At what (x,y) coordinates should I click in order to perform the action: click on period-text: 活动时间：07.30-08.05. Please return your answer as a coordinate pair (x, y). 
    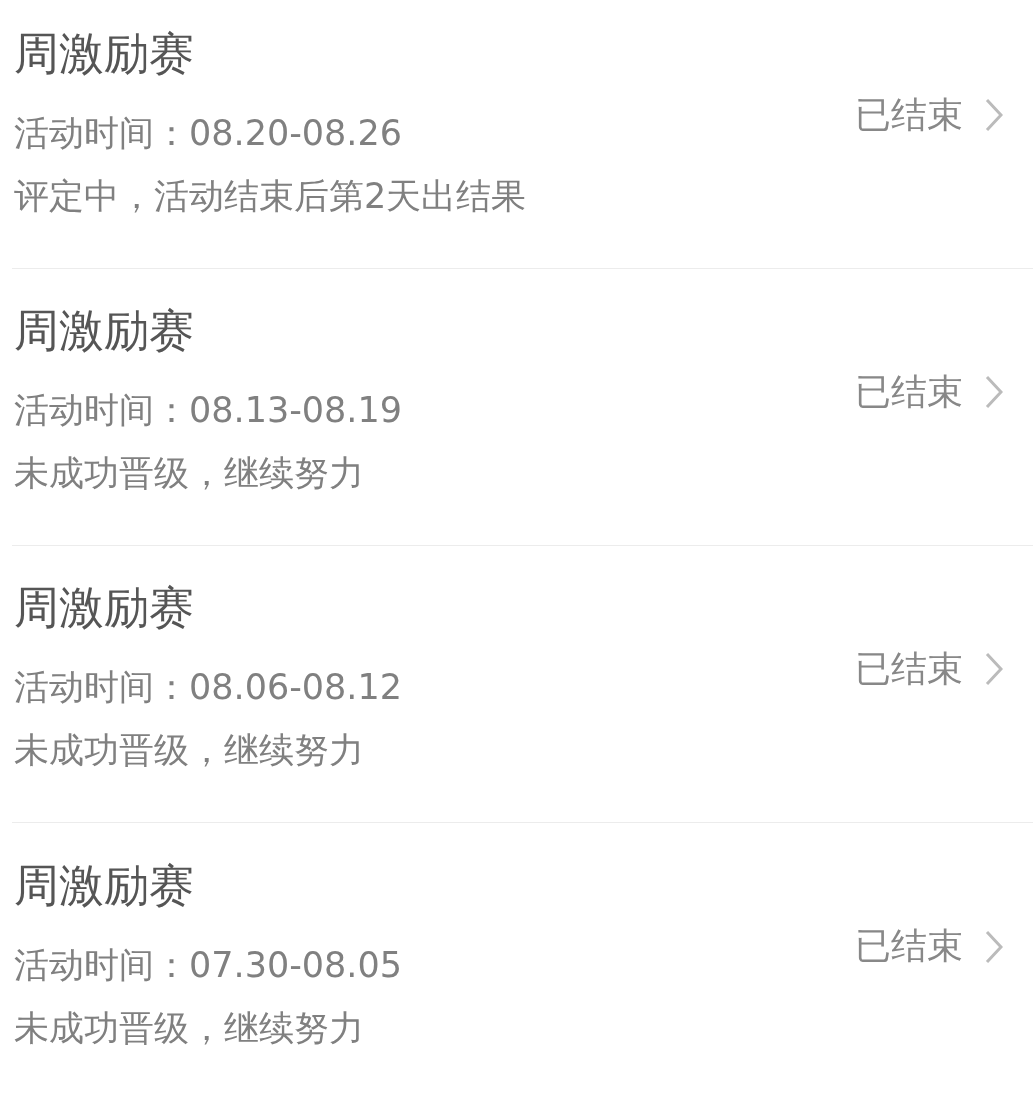
    Looking at the image, I should click on (208, 965).